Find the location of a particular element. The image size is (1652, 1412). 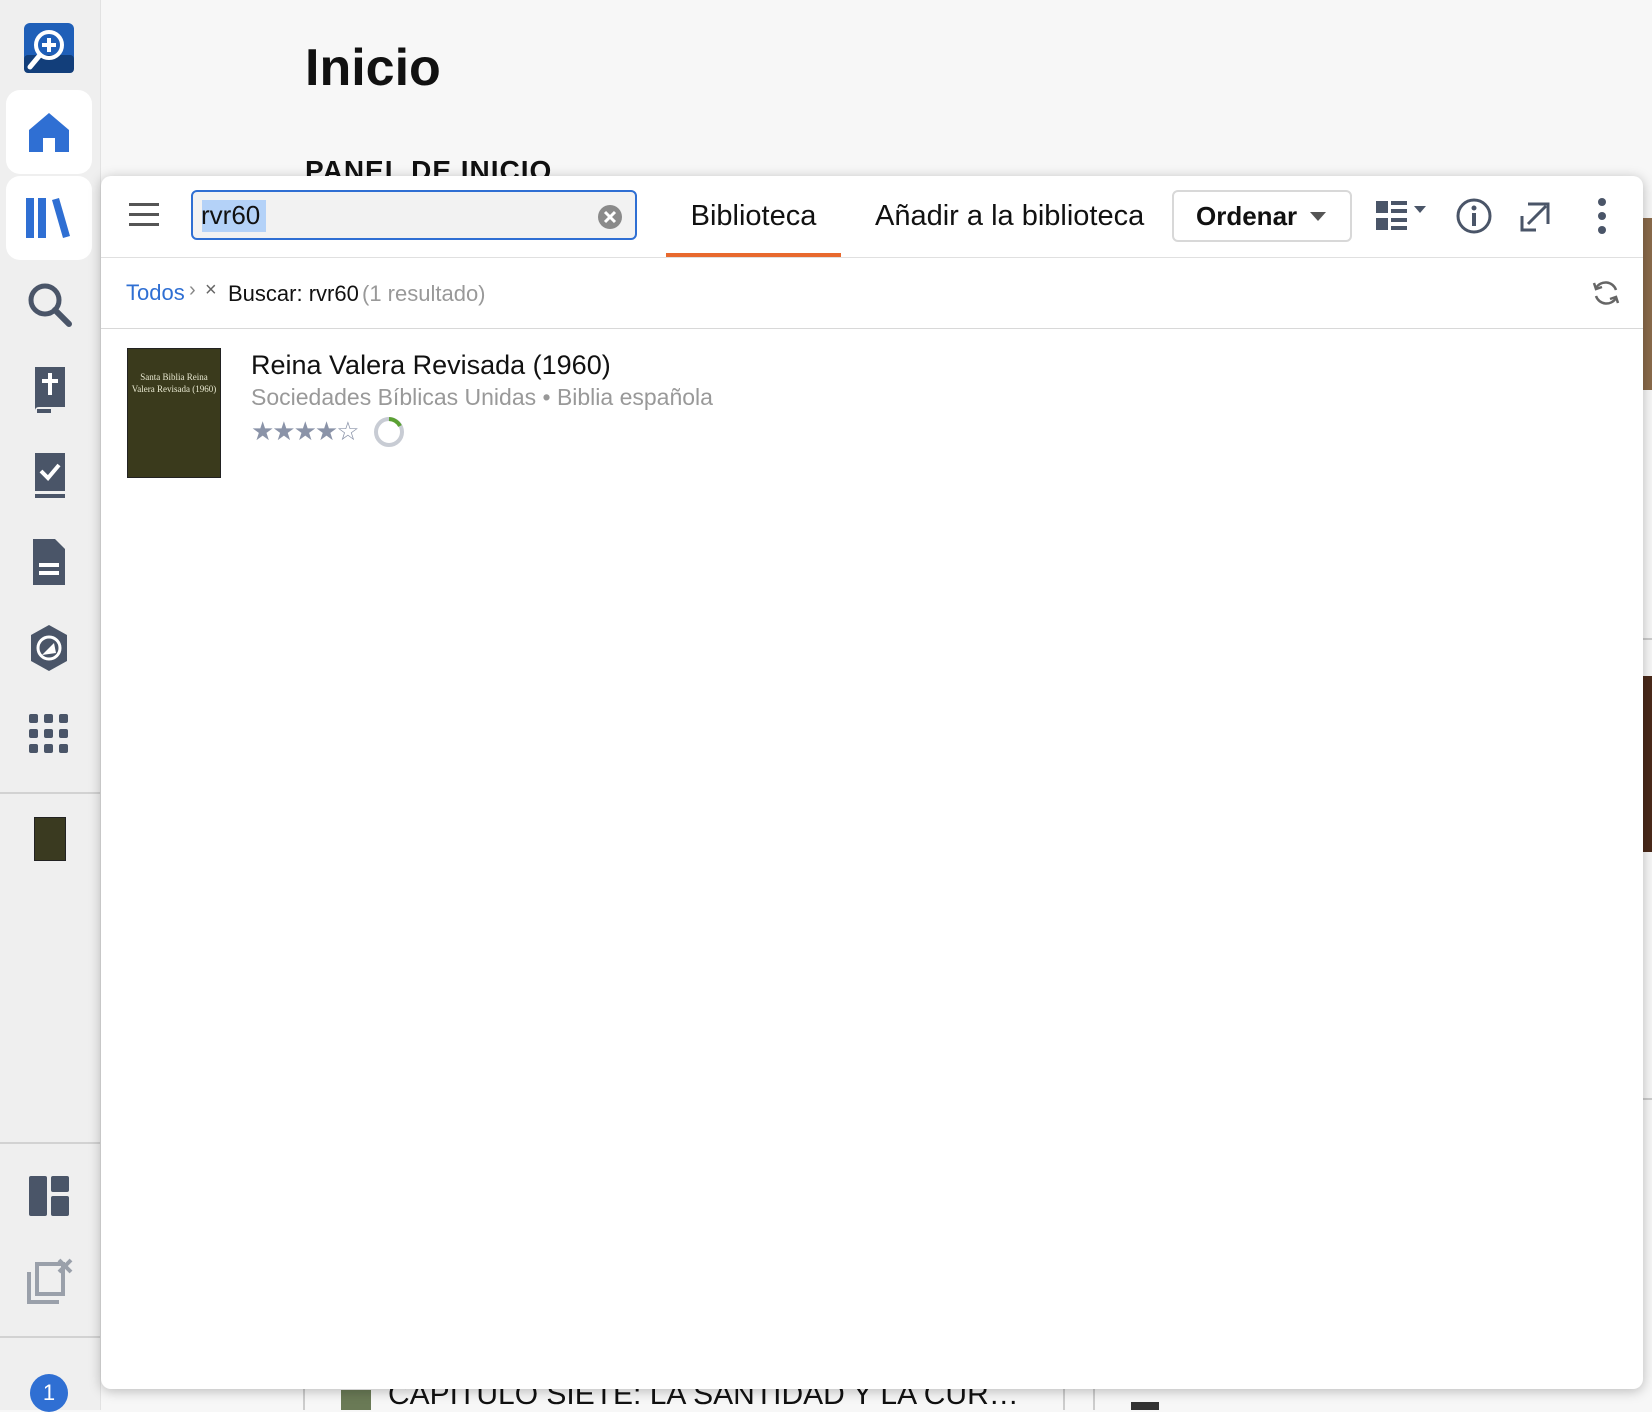

popout-icon is located at coordinates (1535, 217).